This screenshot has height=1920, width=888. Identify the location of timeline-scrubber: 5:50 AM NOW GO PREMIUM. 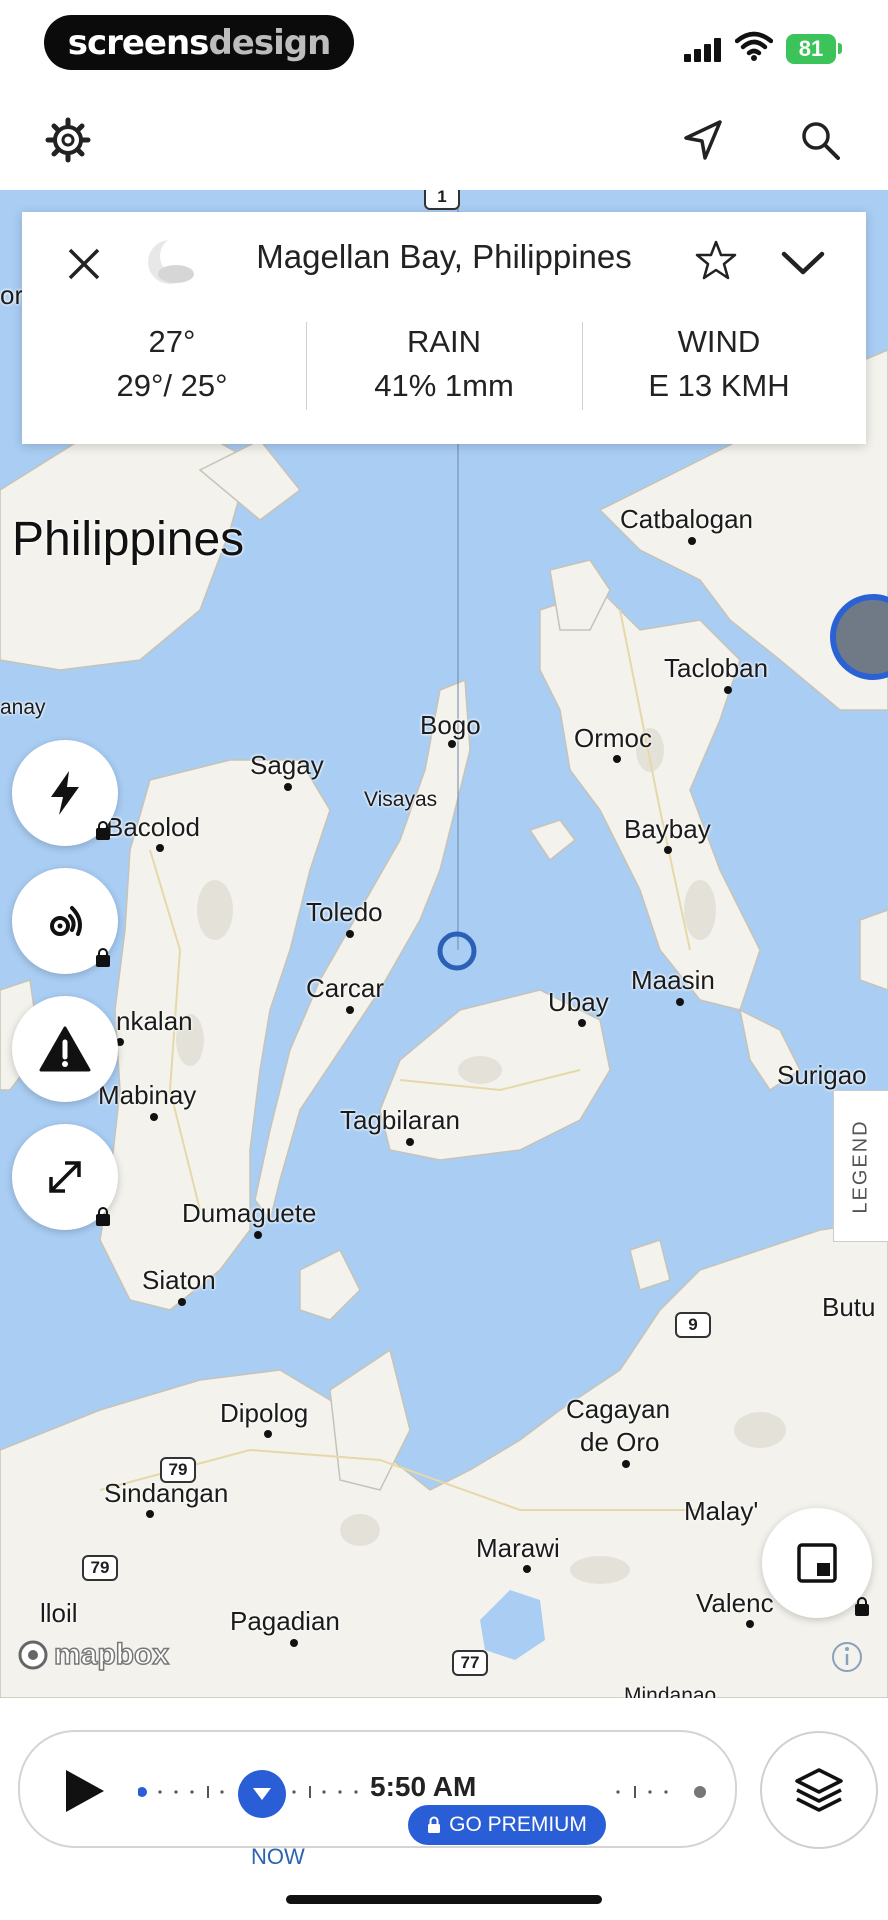
(377, 1799).